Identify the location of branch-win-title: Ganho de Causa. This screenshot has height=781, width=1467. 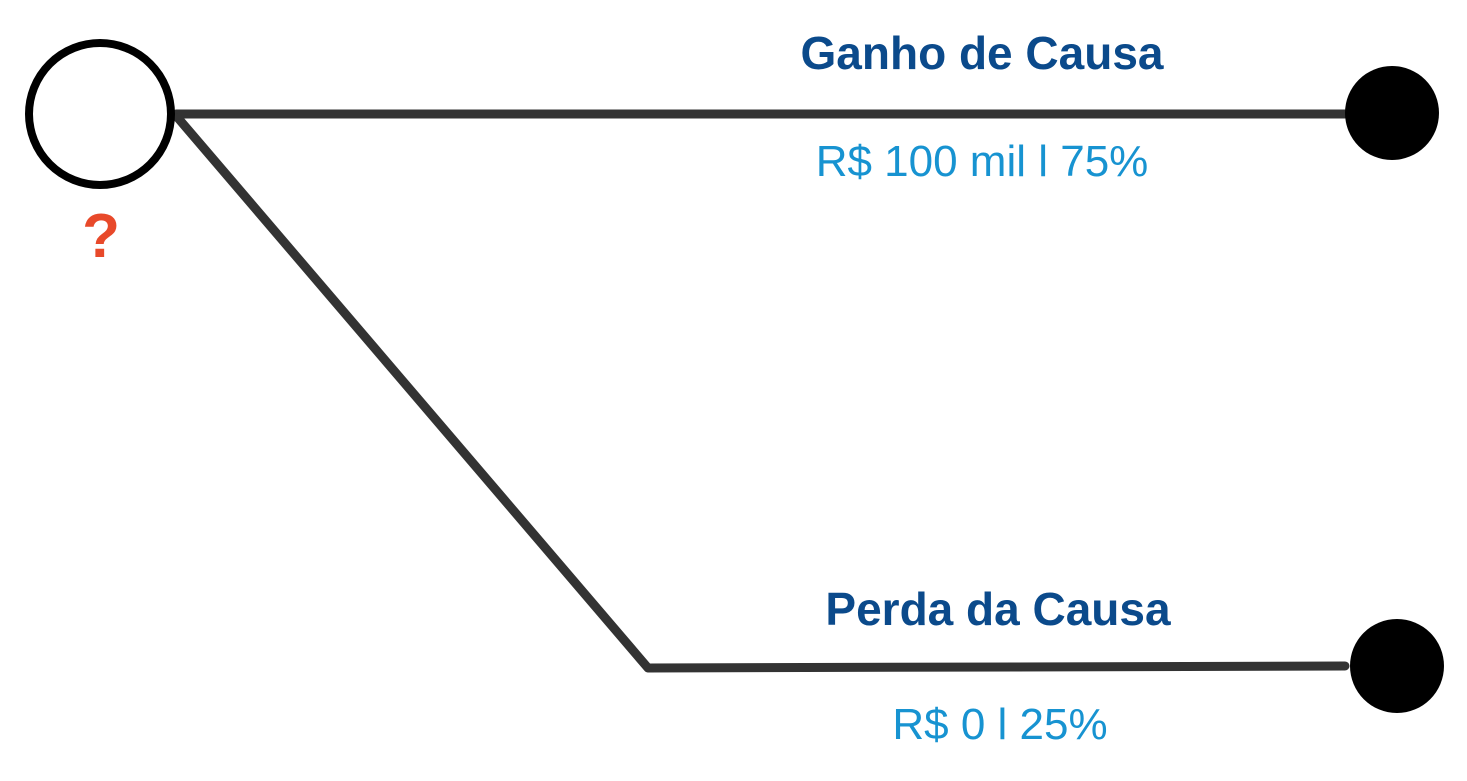
(982, 53).